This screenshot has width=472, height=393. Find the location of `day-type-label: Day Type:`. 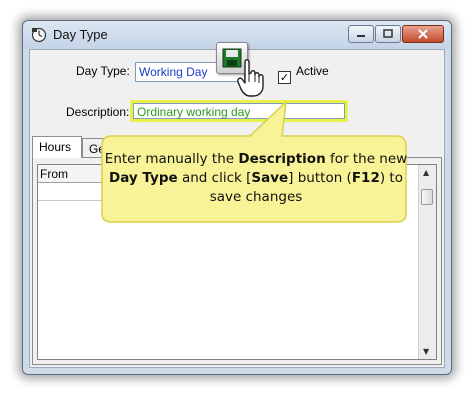

day-type-label: Day Type: is located at coordinates (103, 71).